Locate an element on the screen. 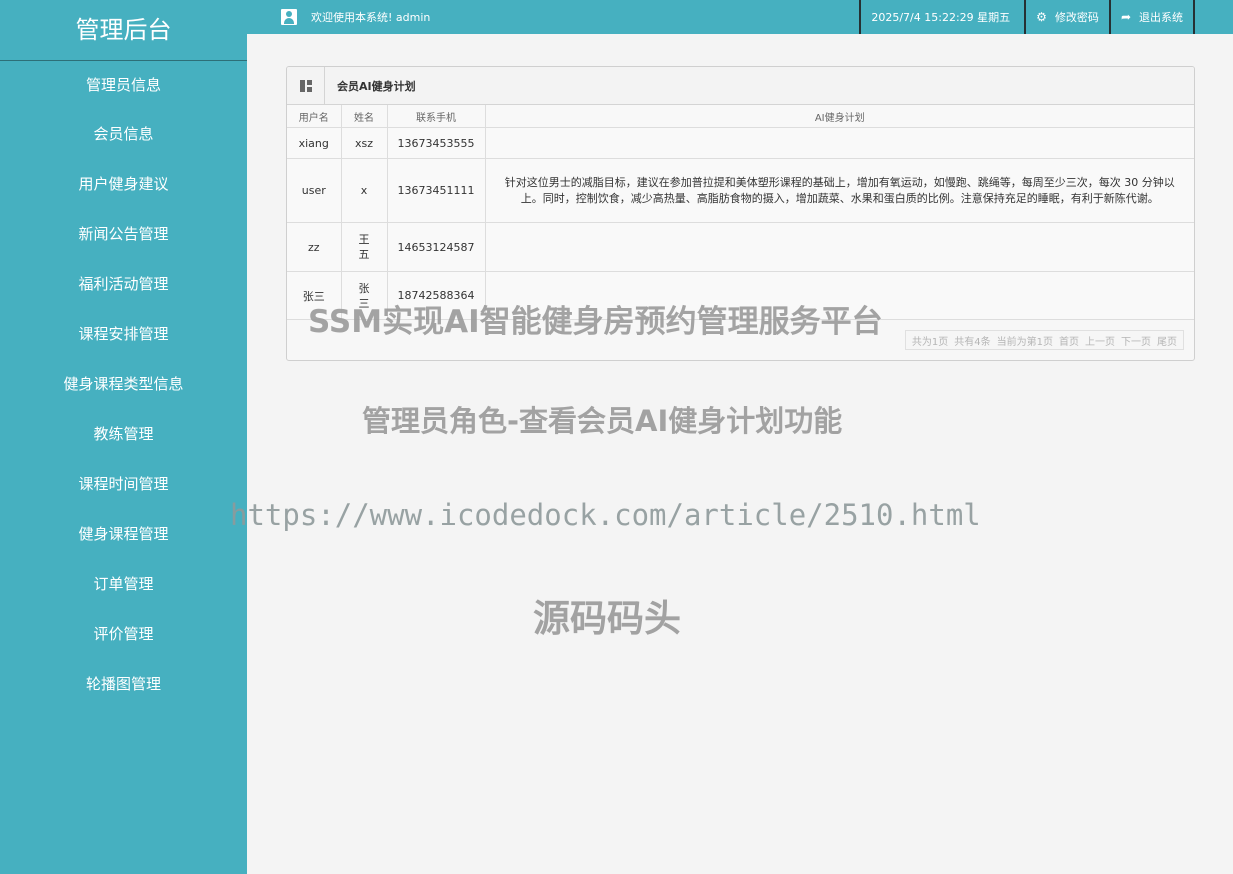  watermark-subtitle: 管理员角色-查看会员AI健身计划功能 is located at coordinates (602, 421).